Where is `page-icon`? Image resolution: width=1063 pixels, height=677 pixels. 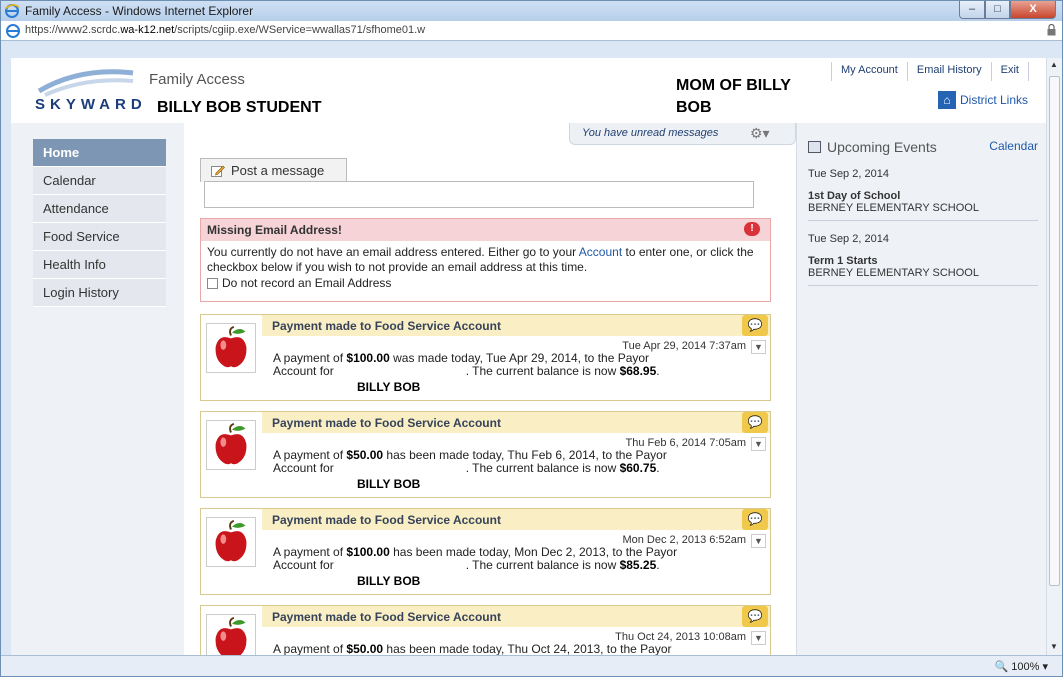
page-icon is located at coordinates (13, 31).